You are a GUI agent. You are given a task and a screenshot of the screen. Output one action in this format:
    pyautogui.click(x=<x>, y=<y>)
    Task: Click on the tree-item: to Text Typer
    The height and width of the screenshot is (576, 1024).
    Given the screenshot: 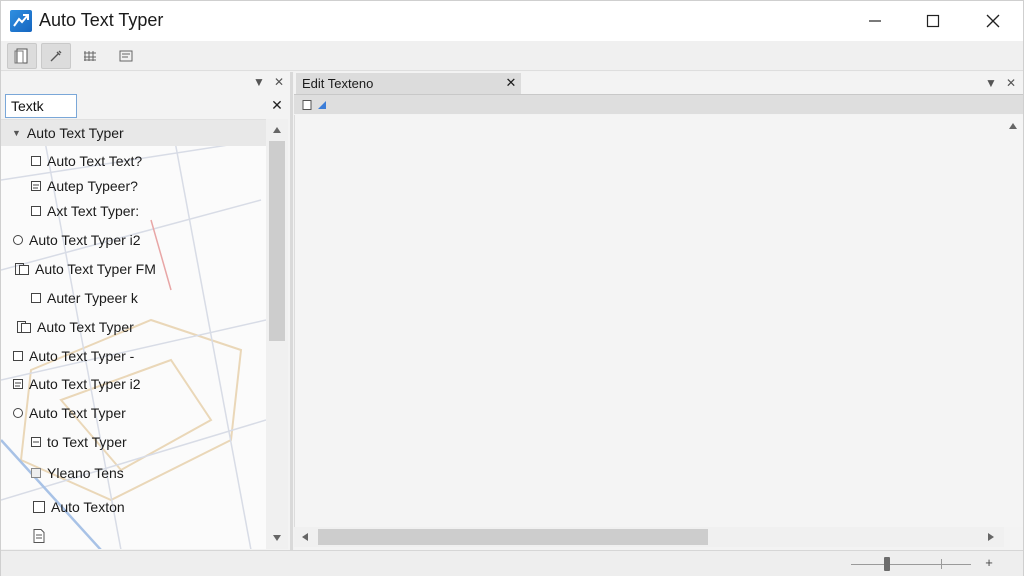 What is the action you would take?
    pyautogui.click(x=78, y=442)
    